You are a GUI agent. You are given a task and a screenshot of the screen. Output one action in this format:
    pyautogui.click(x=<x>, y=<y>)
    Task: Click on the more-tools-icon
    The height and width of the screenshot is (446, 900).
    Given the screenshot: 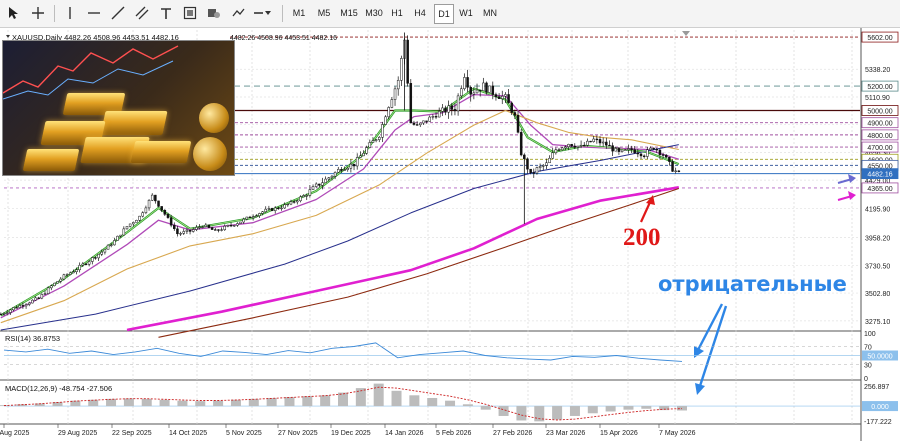 What is the action you would take?
    pyautogui.click(x=238, y=13)
    